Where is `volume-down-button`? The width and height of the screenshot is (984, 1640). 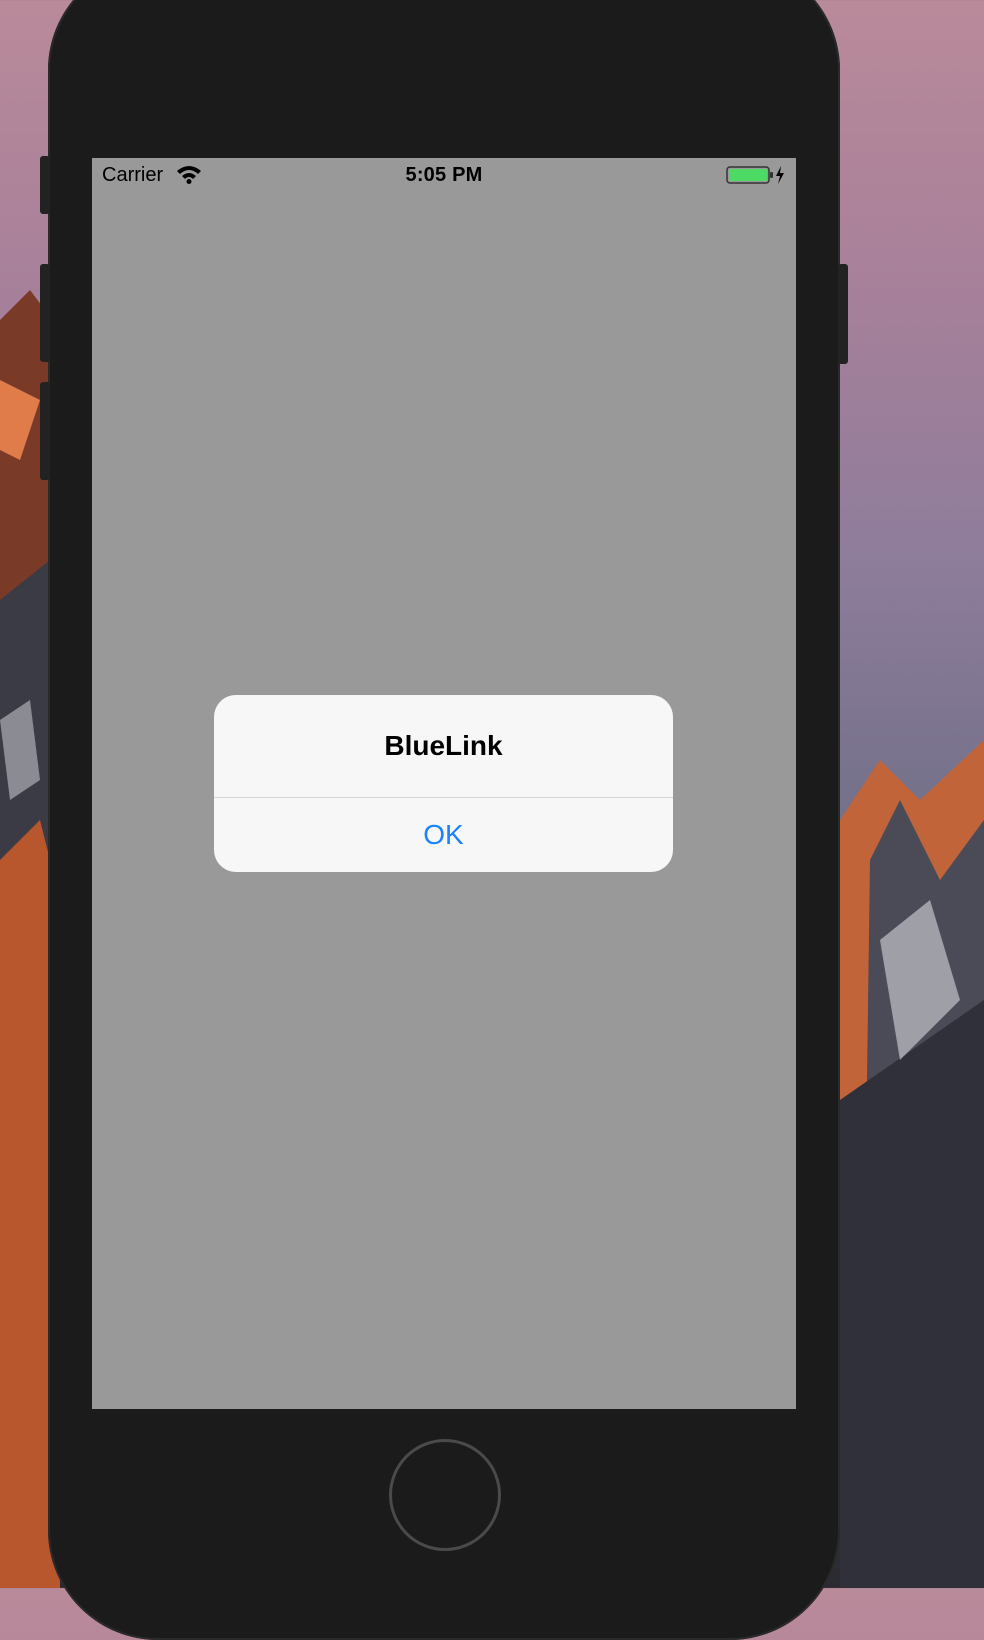 volume-down-button is located at coordinates (45, 431).